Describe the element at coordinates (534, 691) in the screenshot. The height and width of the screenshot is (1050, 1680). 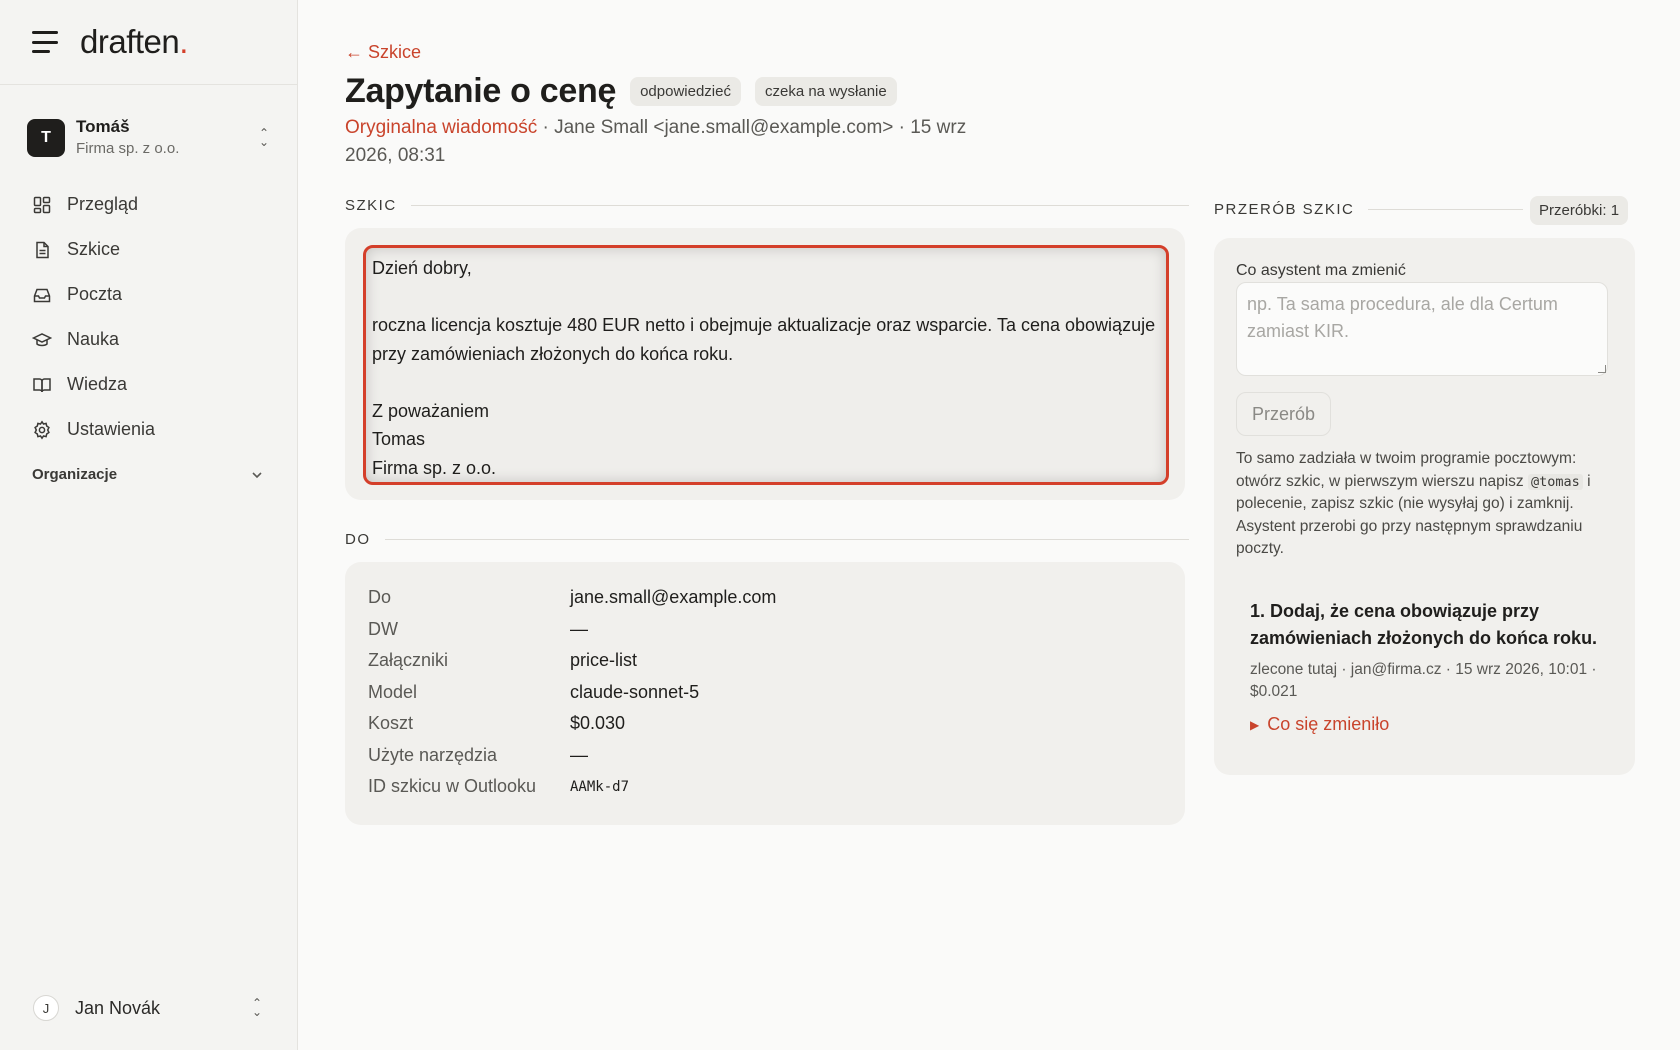
I see `detail-row: Model claude-sonnet-5` at that location.